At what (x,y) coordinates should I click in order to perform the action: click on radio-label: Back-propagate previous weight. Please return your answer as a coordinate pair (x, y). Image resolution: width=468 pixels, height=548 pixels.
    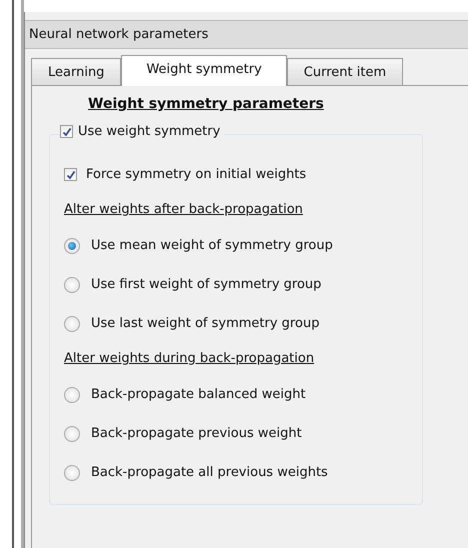
    Looking at the image, I should click on (196, 433).